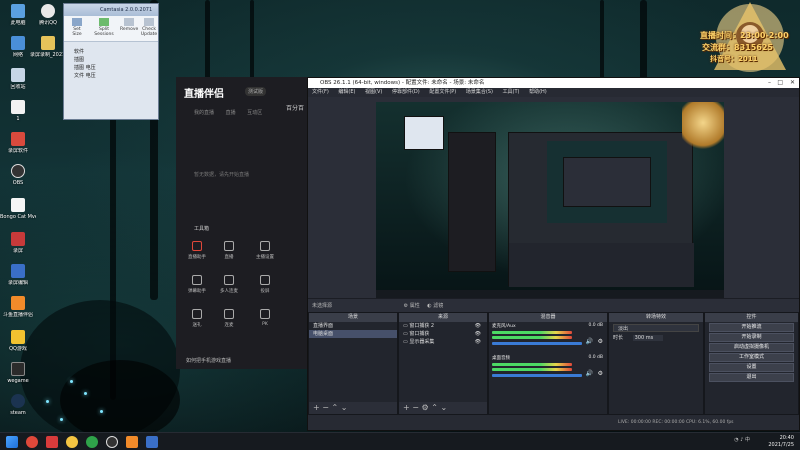 Image resolution: width=800 pixels, height=450 pixels. I want to click on zhibo-tool: 弹幕助手, so click(197, 284).